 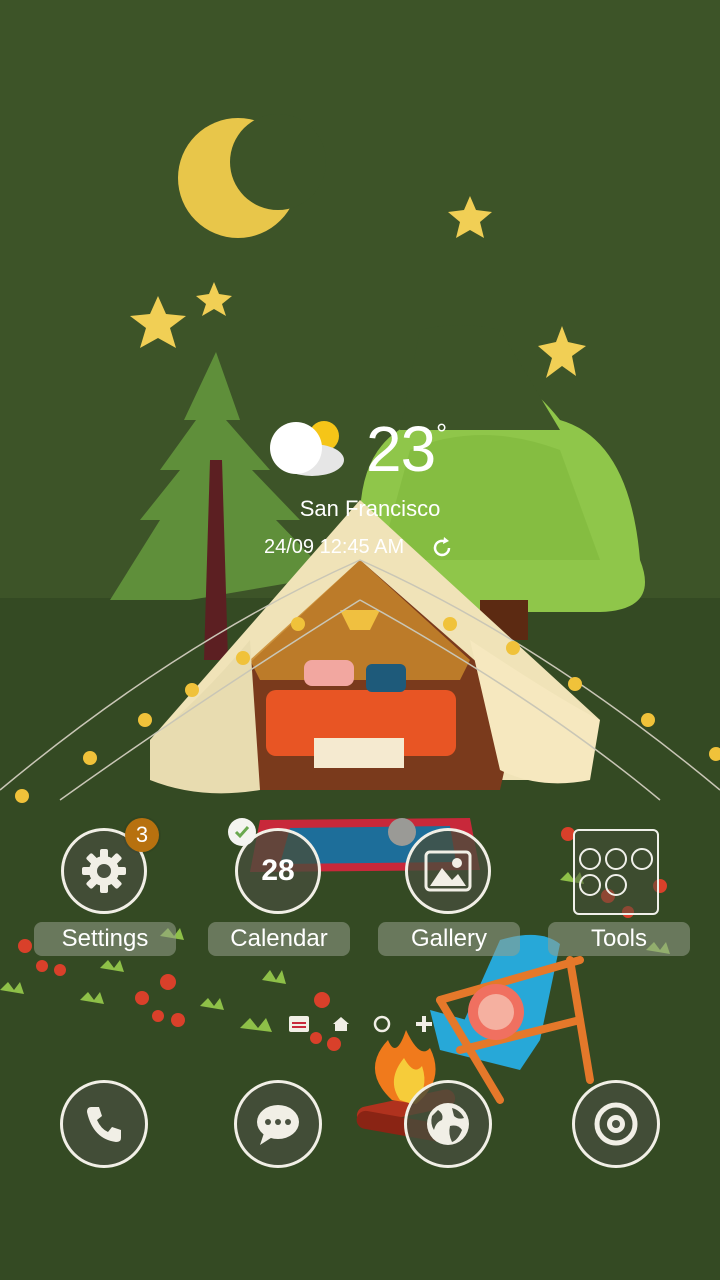 I want to click on browser-button, so click(x=448, y=1124).